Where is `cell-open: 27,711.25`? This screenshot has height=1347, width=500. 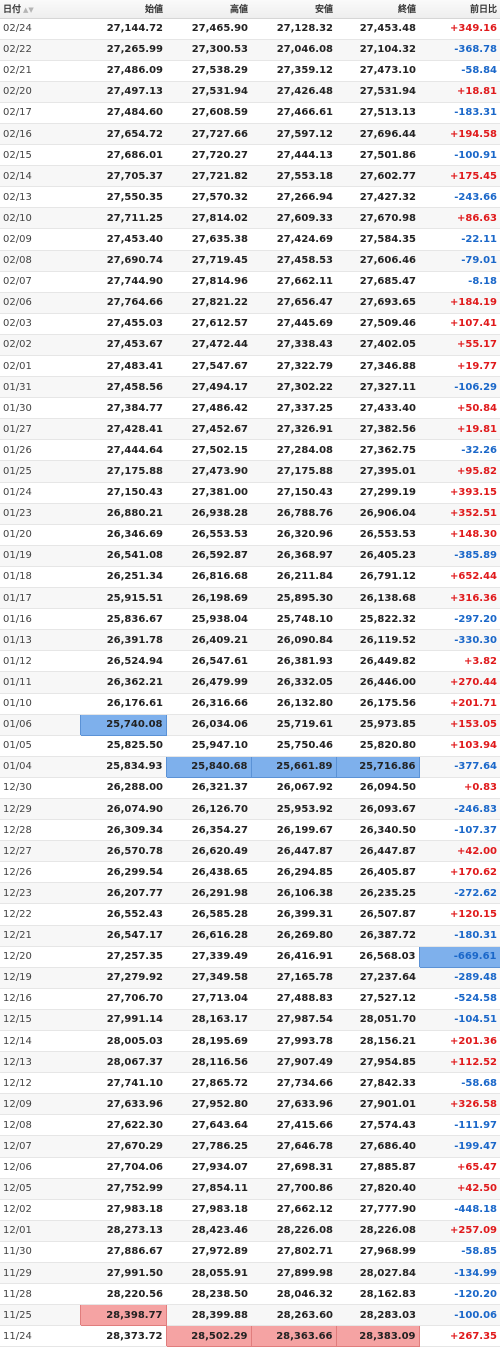
cell-open: 27,711.25 is located at coordinates (123, 218).